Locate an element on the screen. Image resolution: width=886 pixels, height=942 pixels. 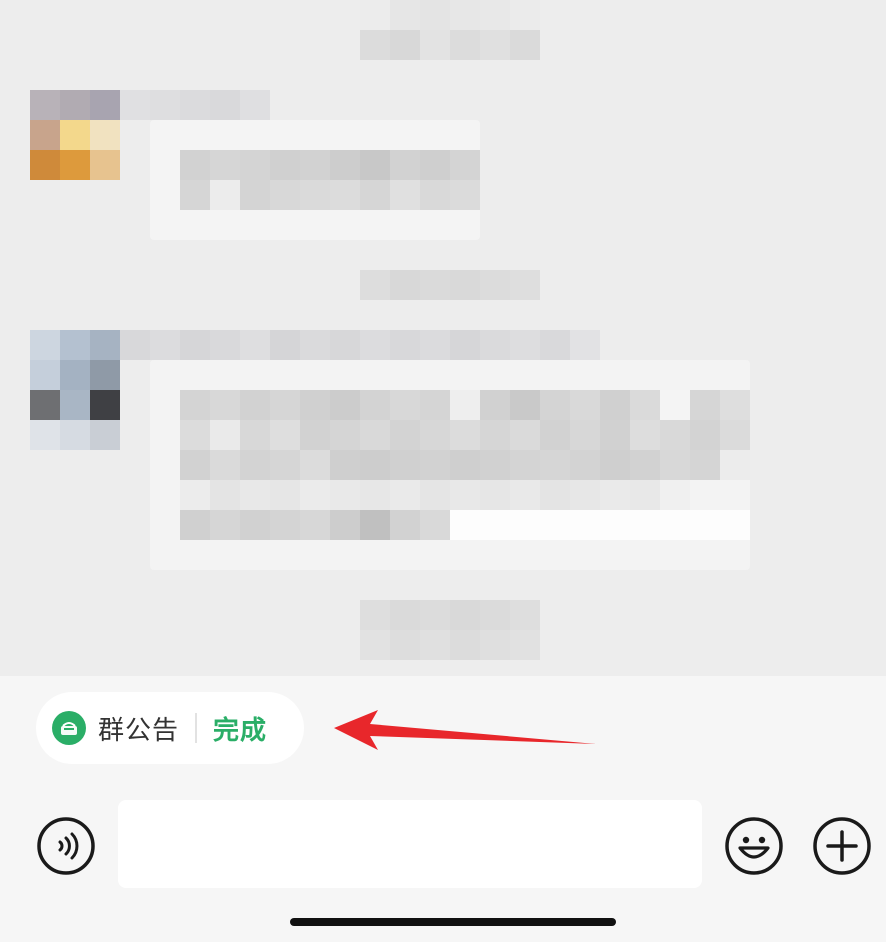
voice-icon is located at coordinates (66, 846).